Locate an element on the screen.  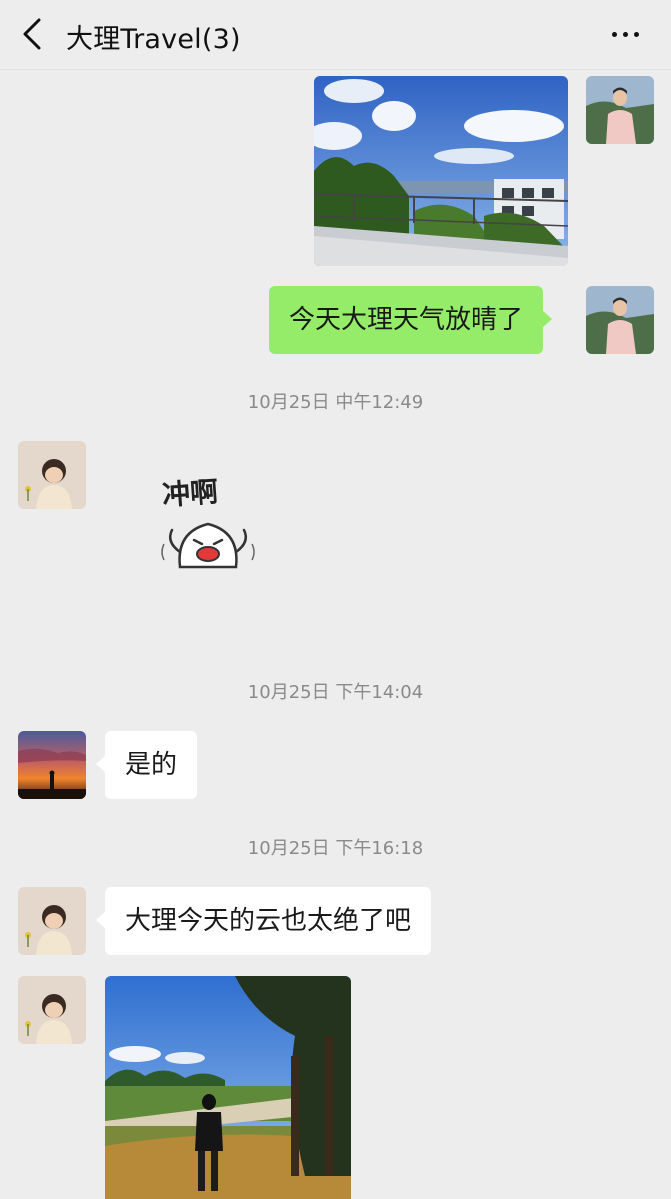
incoming-text-message: 大理今天的云也太绝了吧 is located at coordinates (263, 921).